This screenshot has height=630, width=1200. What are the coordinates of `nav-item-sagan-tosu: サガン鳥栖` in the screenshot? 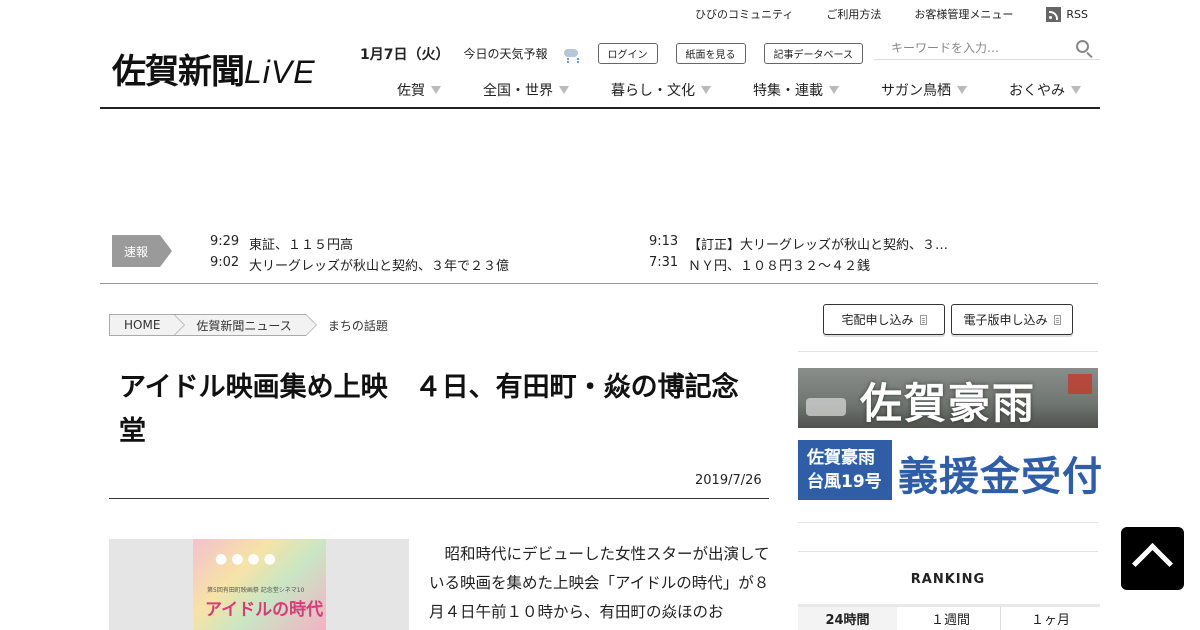 It's located at (924, 90).